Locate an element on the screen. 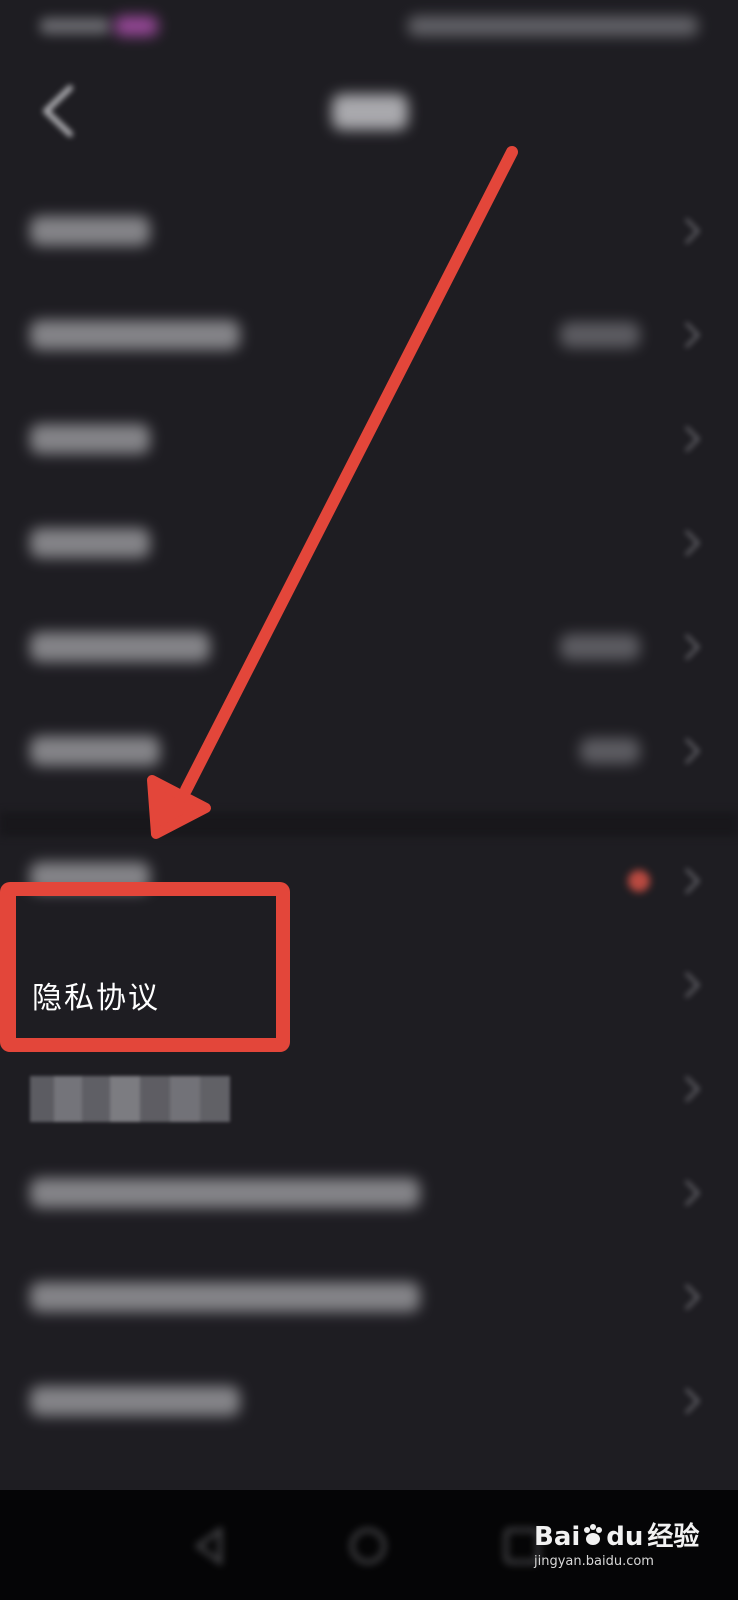  status-bar is located at coordinates (369, 28).